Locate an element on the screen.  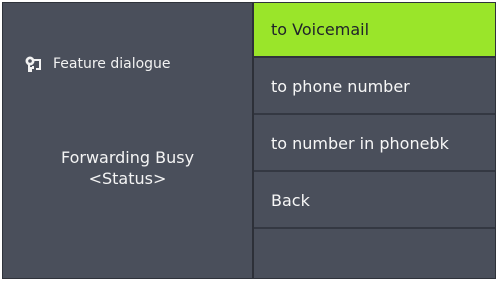
status-value: <Status> is located at coordinates (127, 178).